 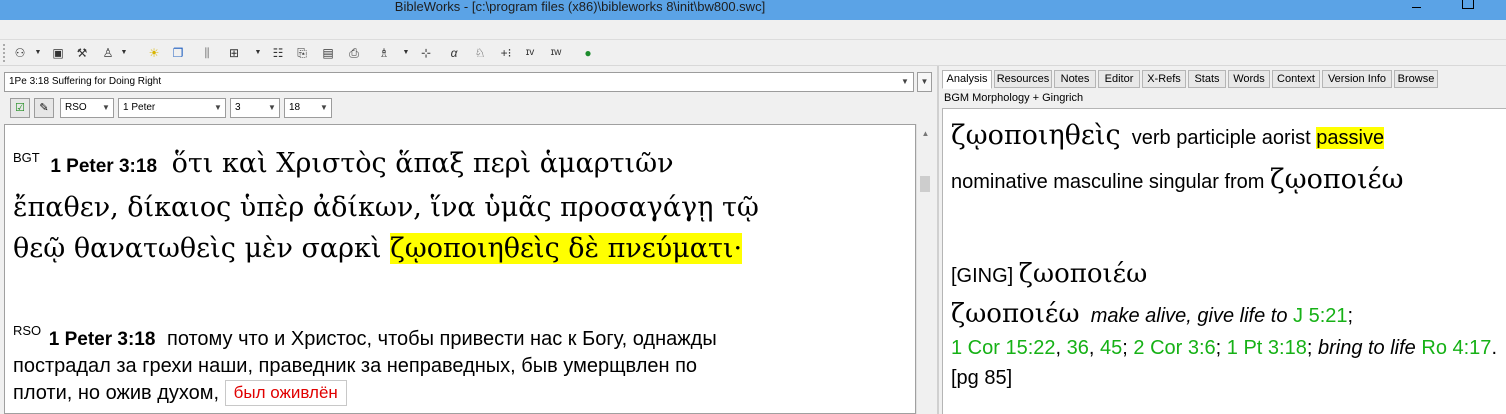 What do you see at coordinates (178, 53) in the screenshot?
I see `window-icon: ❐` at bounding box center [178, 53].